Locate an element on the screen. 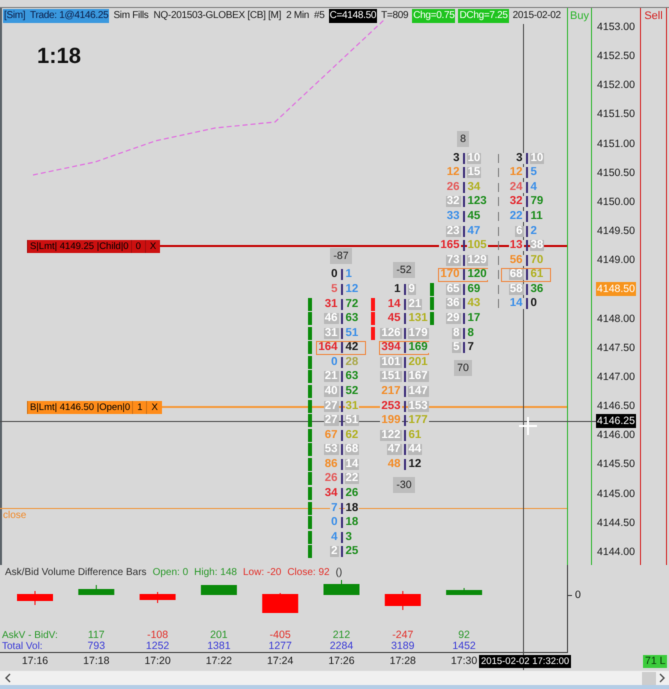 The width and height of the screenshot is (669, 689). price-label: 4150.50 is located at coordinates (616, 173).